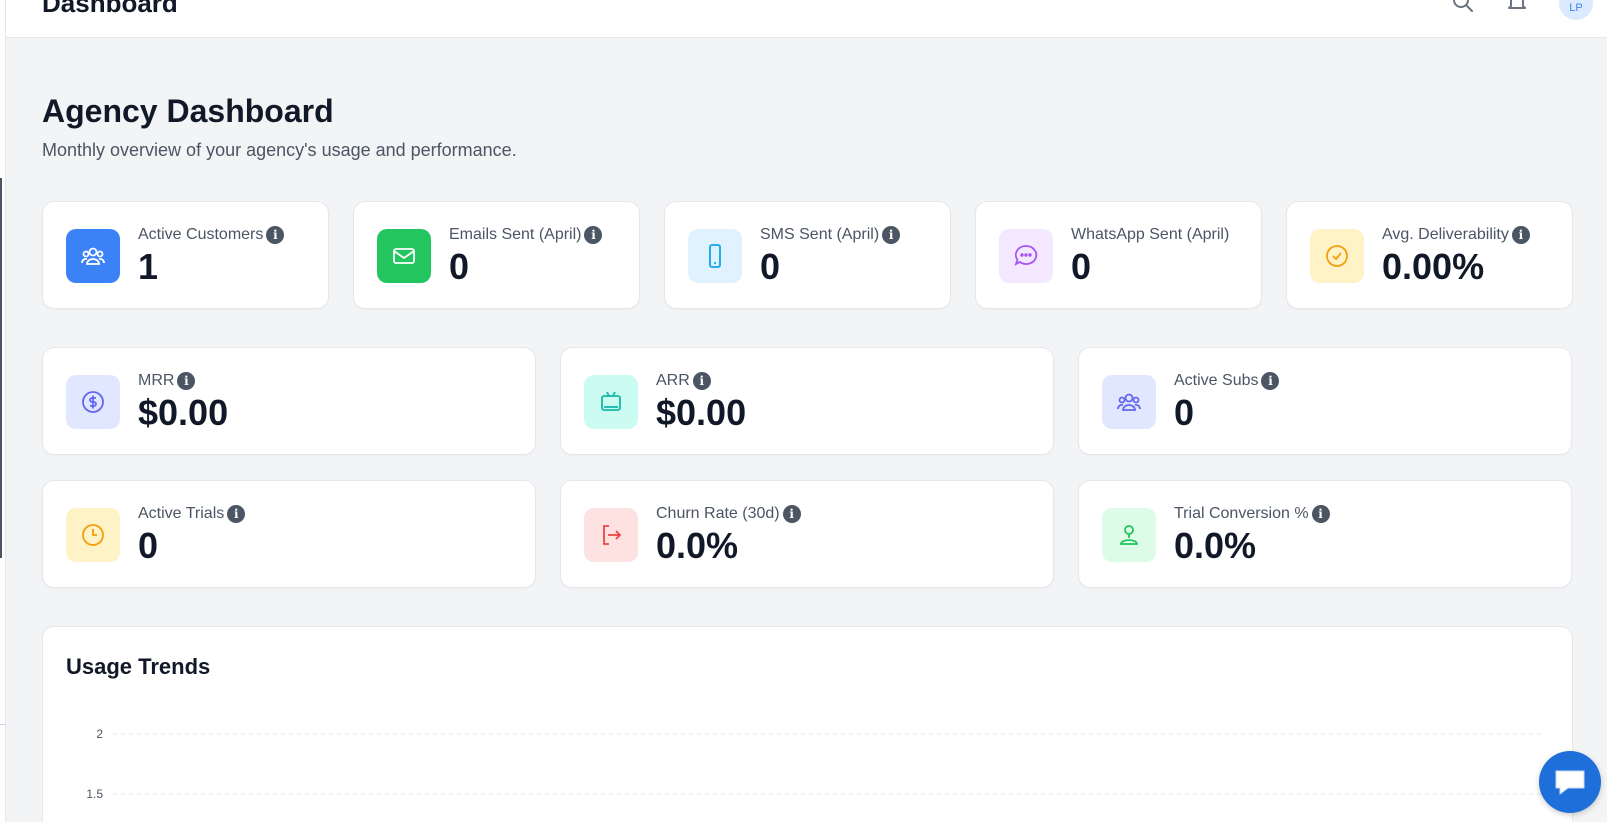 The height and width of the screenshot is (822, 1607). What do you see at coordinates (188, 111) in the screenshot?
I see `page-title: Agency Dashboard` at bounding box center [188, 111].